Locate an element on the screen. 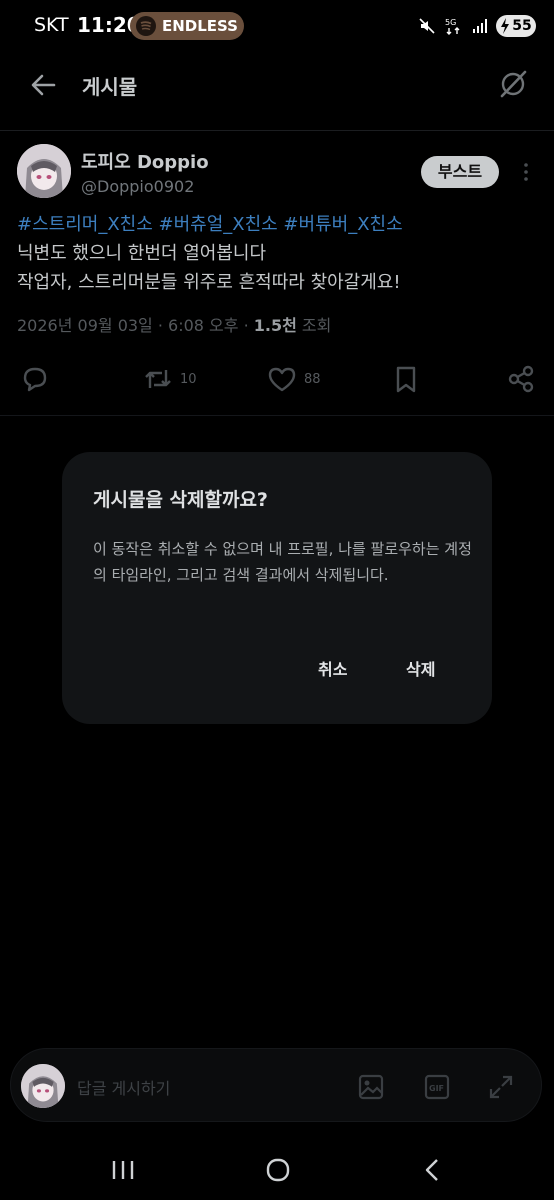 This screenshot has height=1200, width=554. views-label: 조회 is located at coordinates (314, 325).